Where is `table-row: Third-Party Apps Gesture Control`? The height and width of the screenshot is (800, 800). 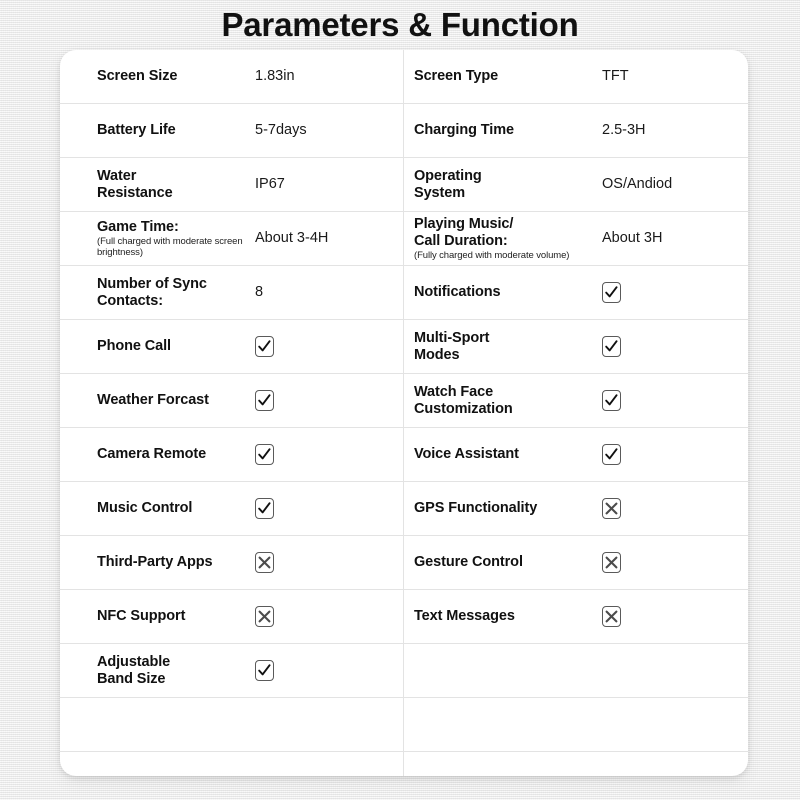 table-row: Third-Party Apps Gesture Control is located at coordinates (404, 563).